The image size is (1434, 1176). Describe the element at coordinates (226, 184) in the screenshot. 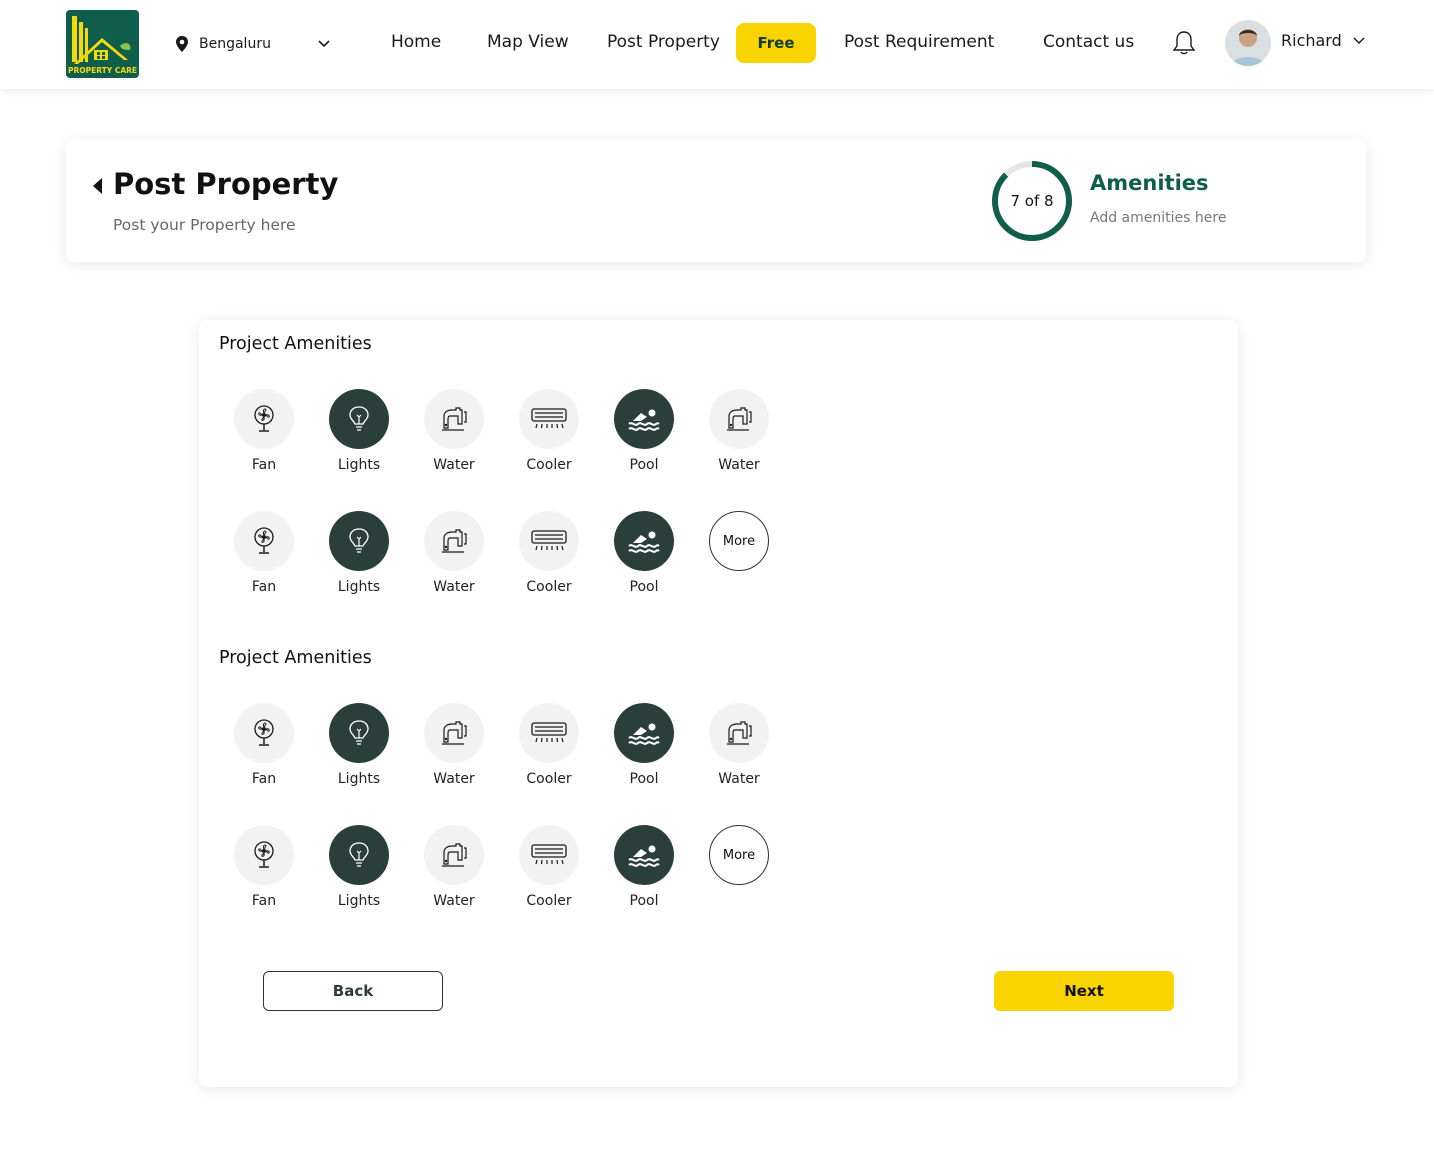

I see `page-title: Post Property` at that location.